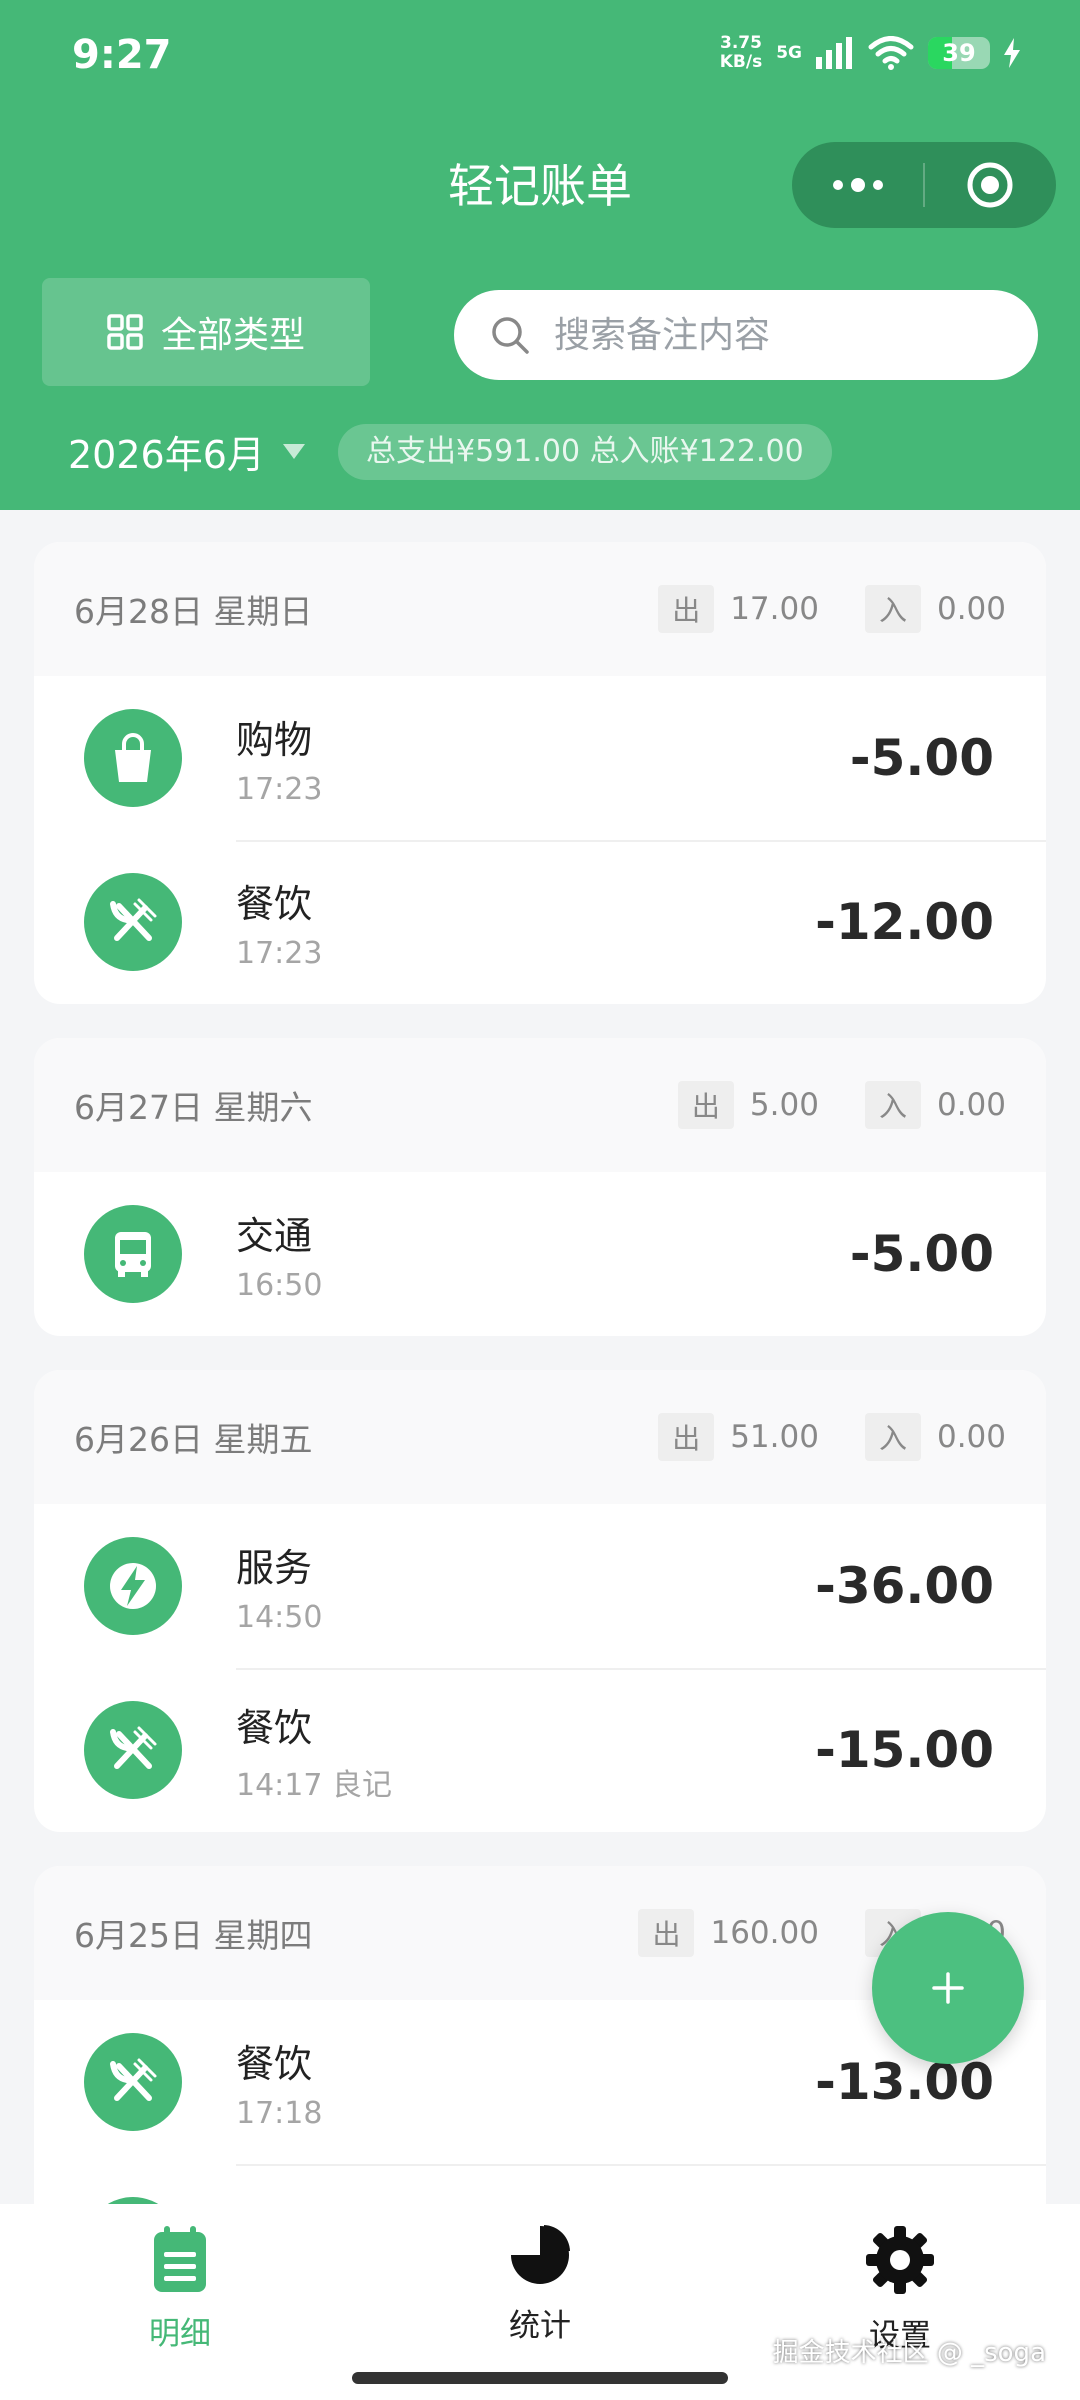 The image size is (1080, 2400). Describe the element at coordinates (193, 1439) in the screenshot. I see `day-date: 6月26日 星期五` at that location.